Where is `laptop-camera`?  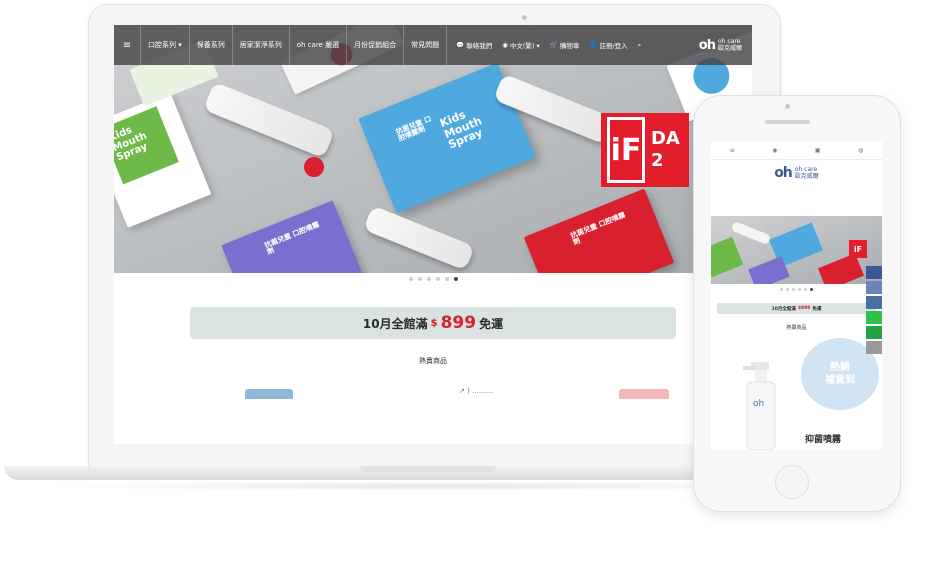 laptop-camera is located at coordinates (524, 17).